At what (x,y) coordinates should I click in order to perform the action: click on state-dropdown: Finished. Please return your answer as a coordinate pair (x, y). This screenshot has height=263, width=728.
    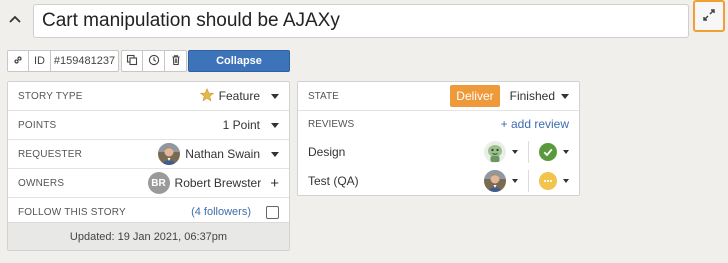
    Looking at the image, I should click on (539, 96).